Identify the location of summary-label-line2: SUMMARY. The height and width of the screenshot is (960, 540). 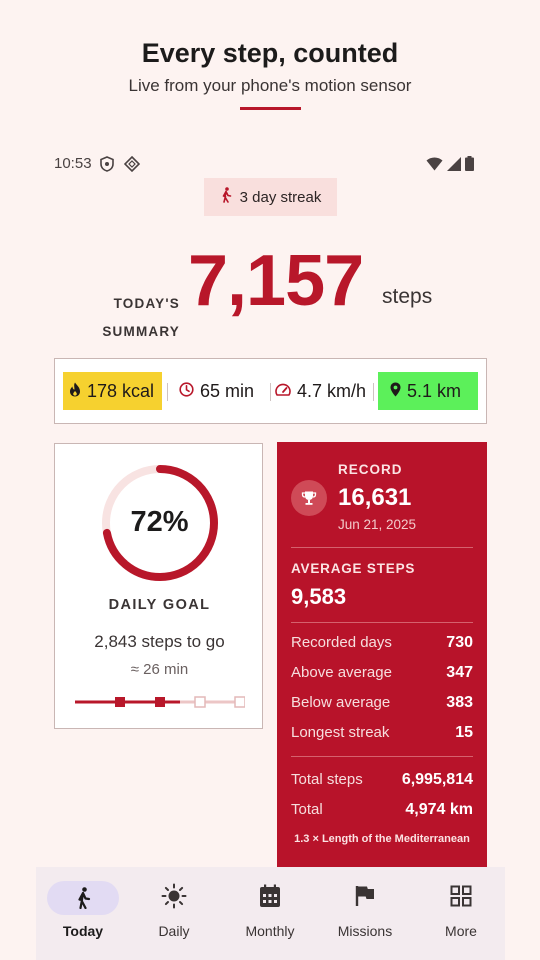
(141, 331).